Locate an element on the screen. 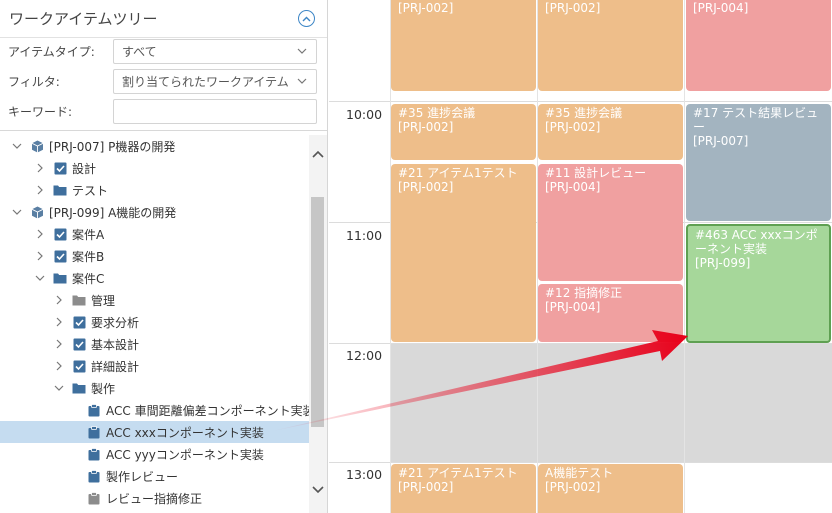  event-title: #35 進捗会議 is located at coordinates (437, 113).